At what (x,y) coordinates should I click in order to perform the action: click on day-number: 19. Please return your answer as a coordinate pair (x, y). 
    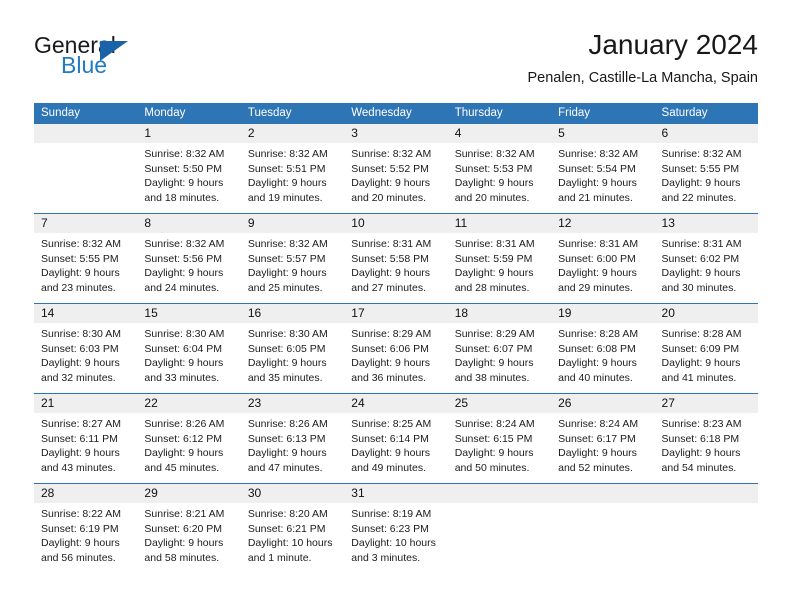
    Looking at the image, I should click on (602, 313).